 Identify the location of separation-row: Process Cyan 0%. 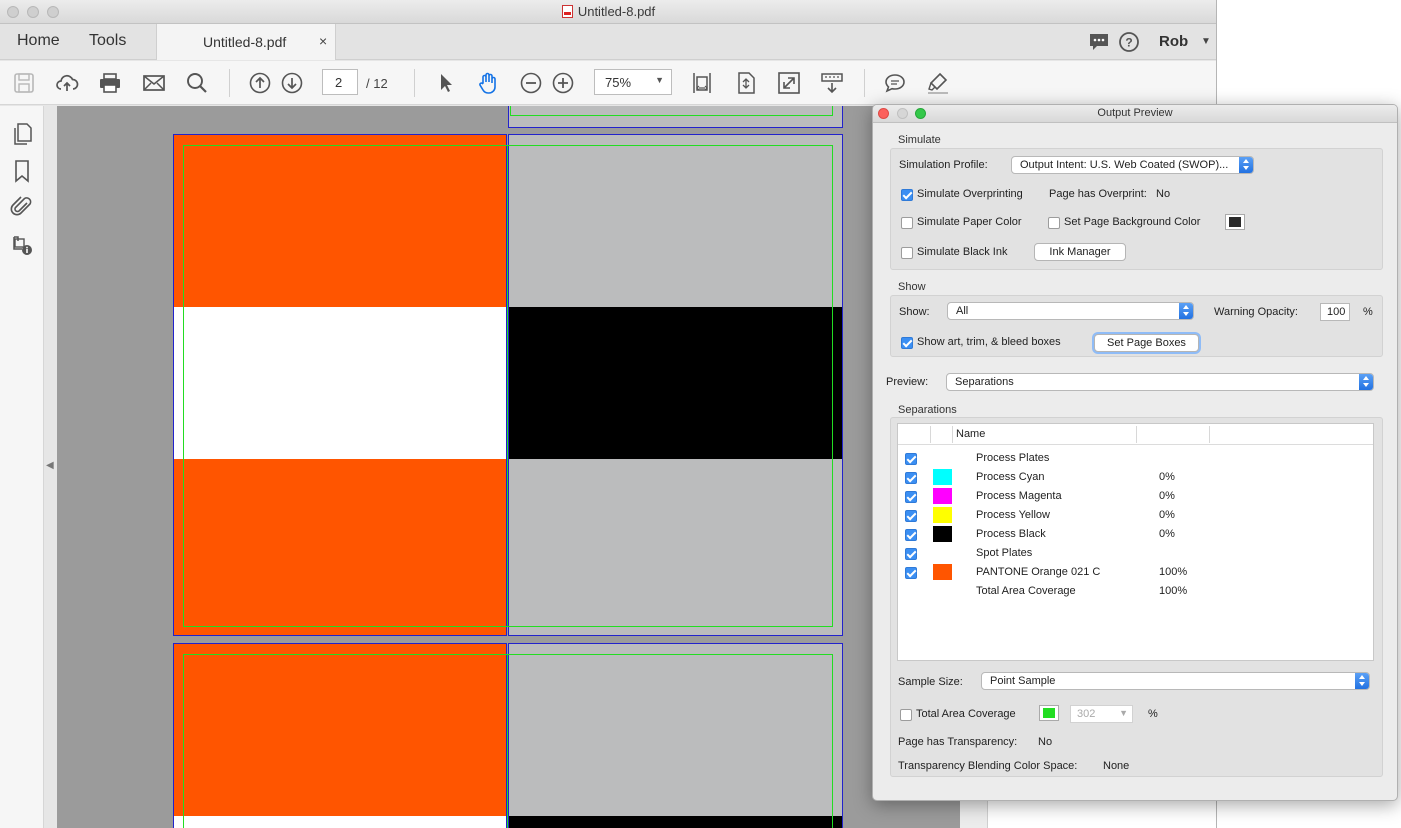
(1135, 477).